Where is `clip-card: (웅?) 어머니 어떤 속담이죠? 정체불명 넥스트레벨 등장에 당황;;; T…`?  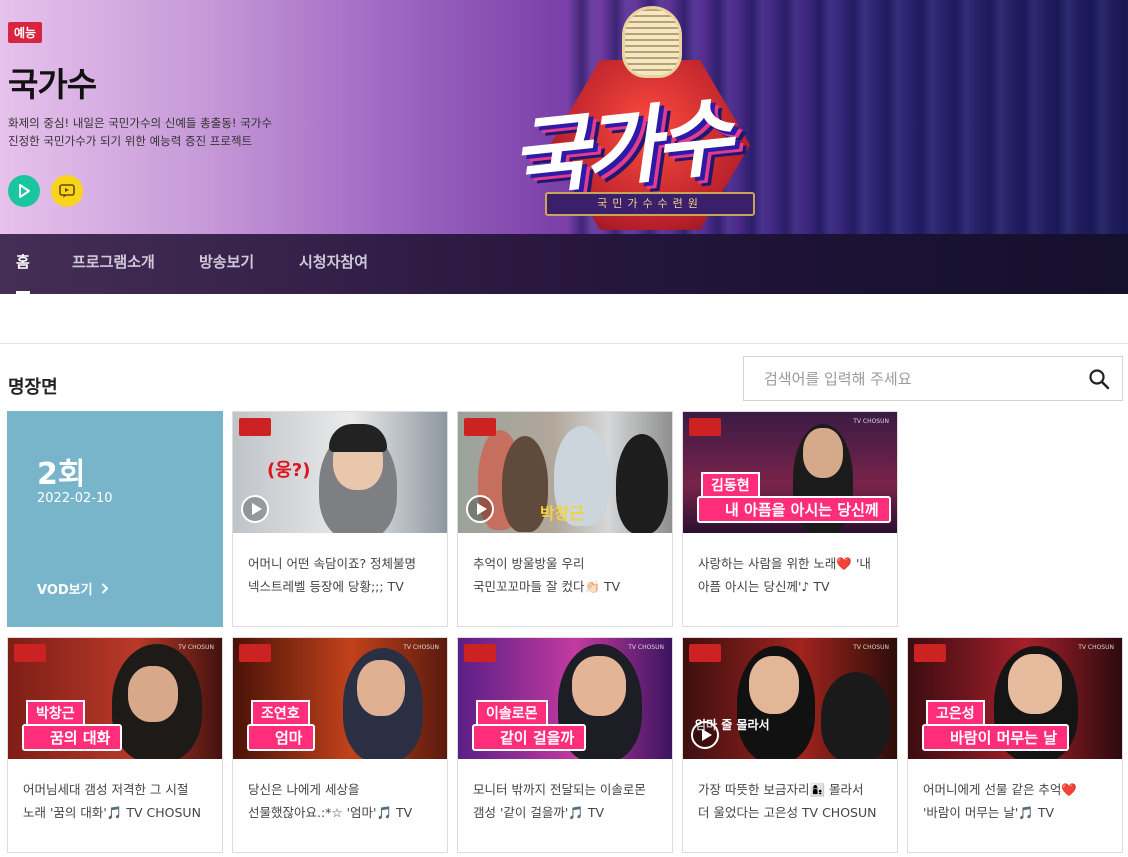
clip-card: (웅?) 어머니 어떤 속담이죠? 정체불명 넥스트레벨 등장에 당황;;; T… is located at coordinates (340, 519).